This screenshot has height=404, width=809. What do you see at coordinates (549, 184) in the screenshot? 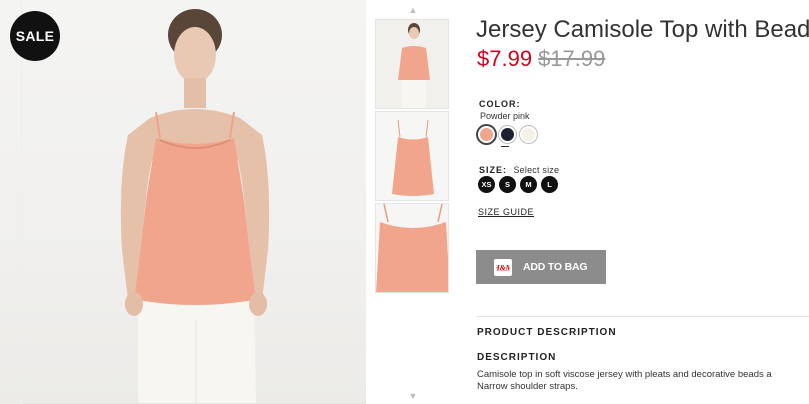
I see `size-l-button: L` at bounding box center [549, 184].